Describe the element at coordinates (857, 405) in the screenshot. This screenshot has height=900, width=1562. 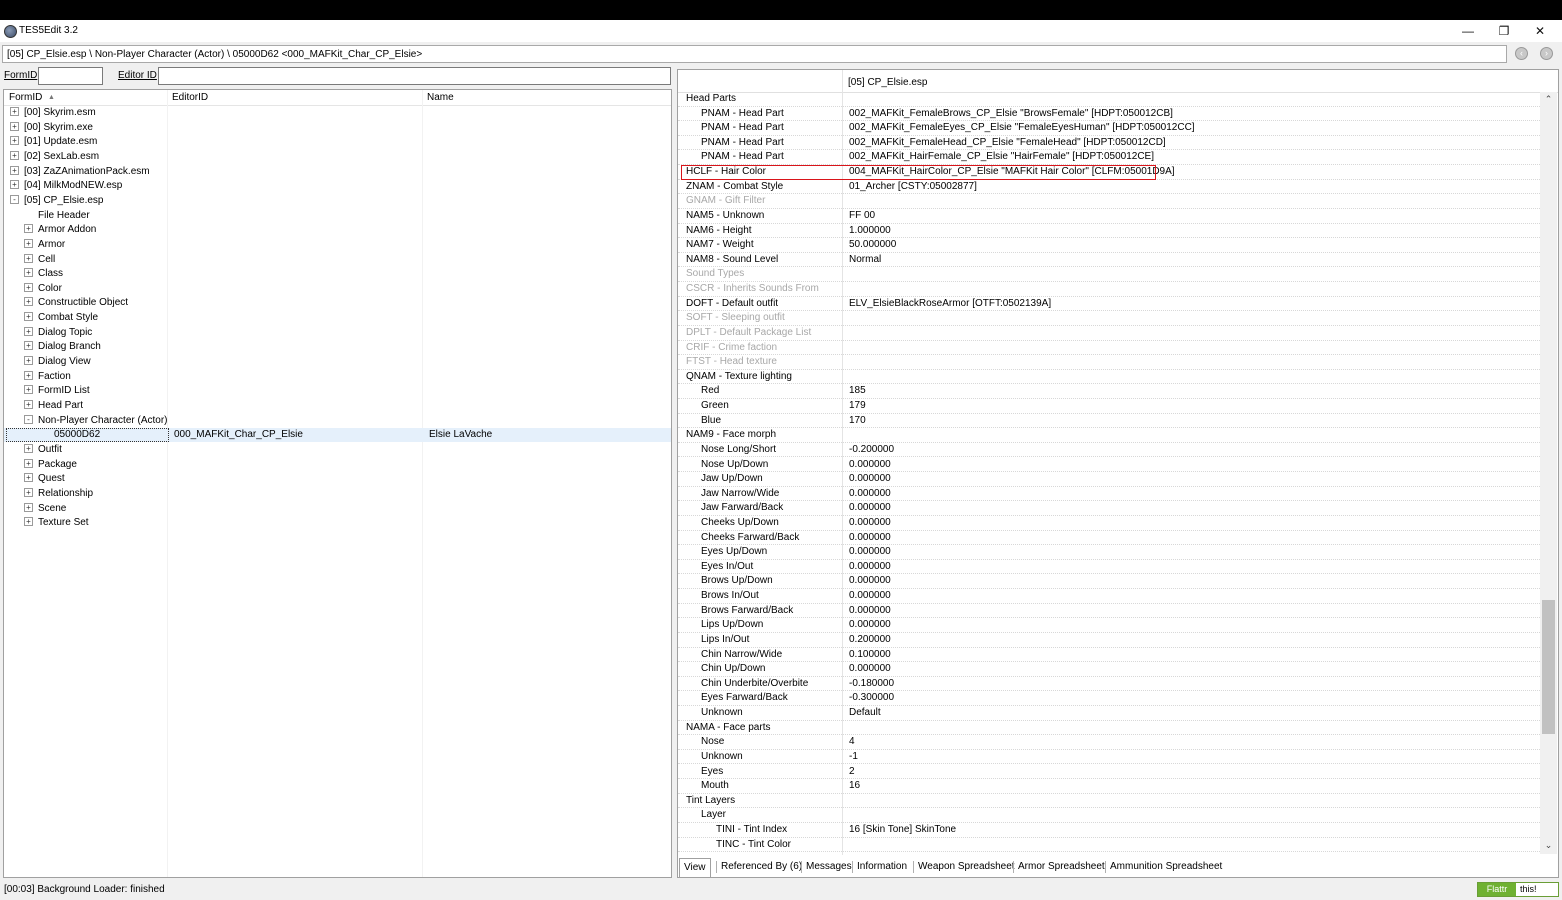
I see `field-value: 179` at that location.